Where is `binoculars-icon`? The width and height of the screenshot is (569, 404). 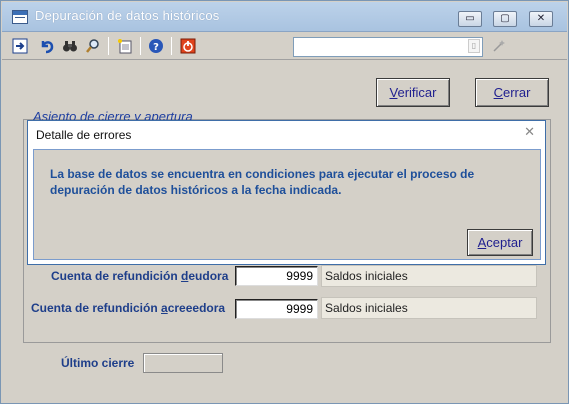 binoculars-icon is located at coordinates (70, 46).